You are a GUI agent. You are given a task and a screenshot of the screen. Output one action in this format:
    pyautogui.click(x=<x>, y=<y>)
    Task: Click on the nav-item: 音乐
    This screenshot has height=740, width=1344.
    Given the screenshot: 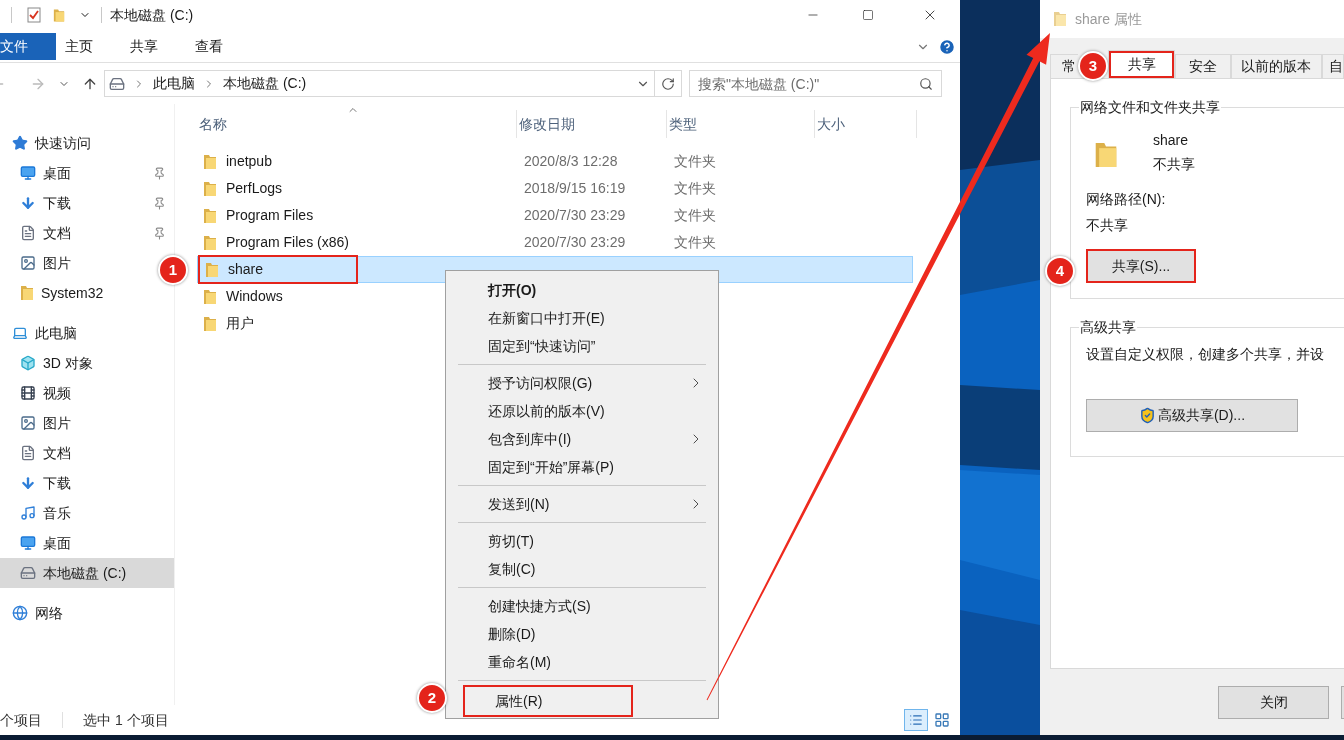 What is the action you would take?
    pyautogui.click(x=40, y=513)
    